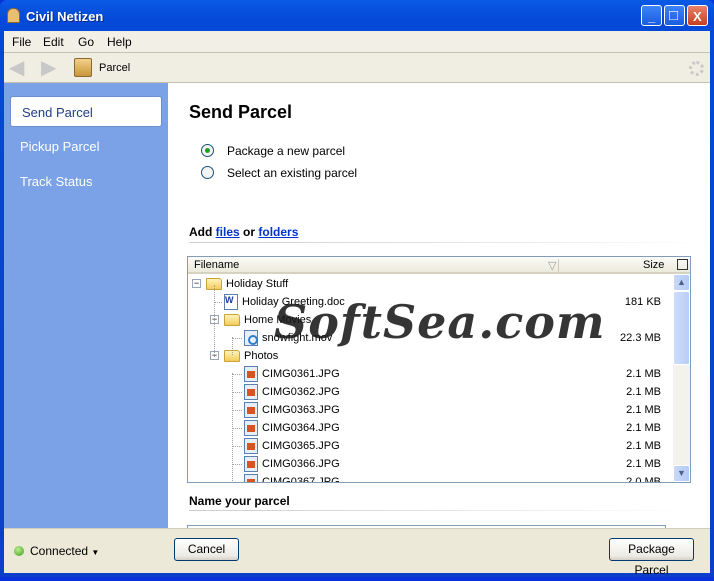  I want to click on parcel-icon, so click(83, 67).